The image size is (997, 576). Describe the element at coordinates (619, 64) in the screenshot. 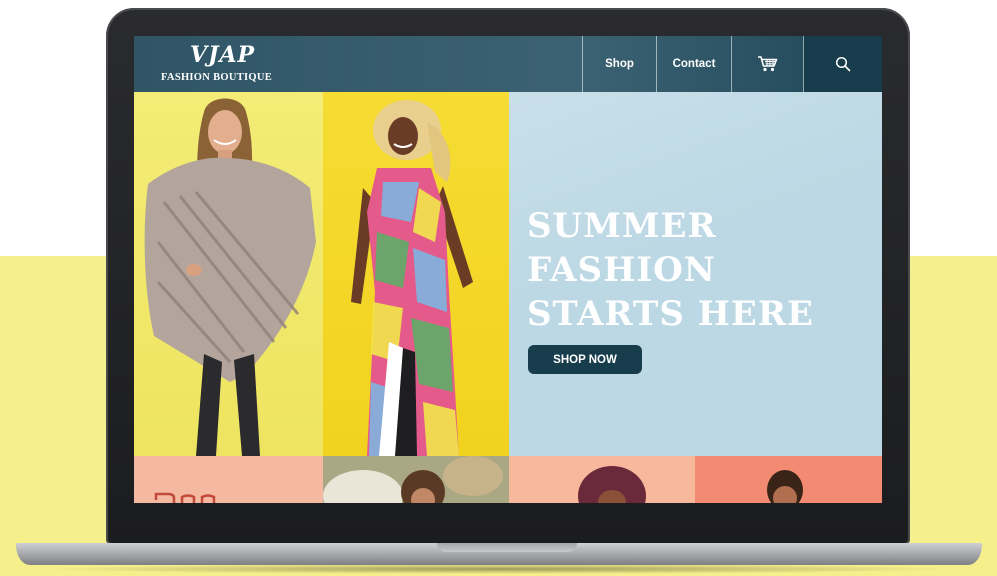

I see `nav-shop-link: Shop` at that location.